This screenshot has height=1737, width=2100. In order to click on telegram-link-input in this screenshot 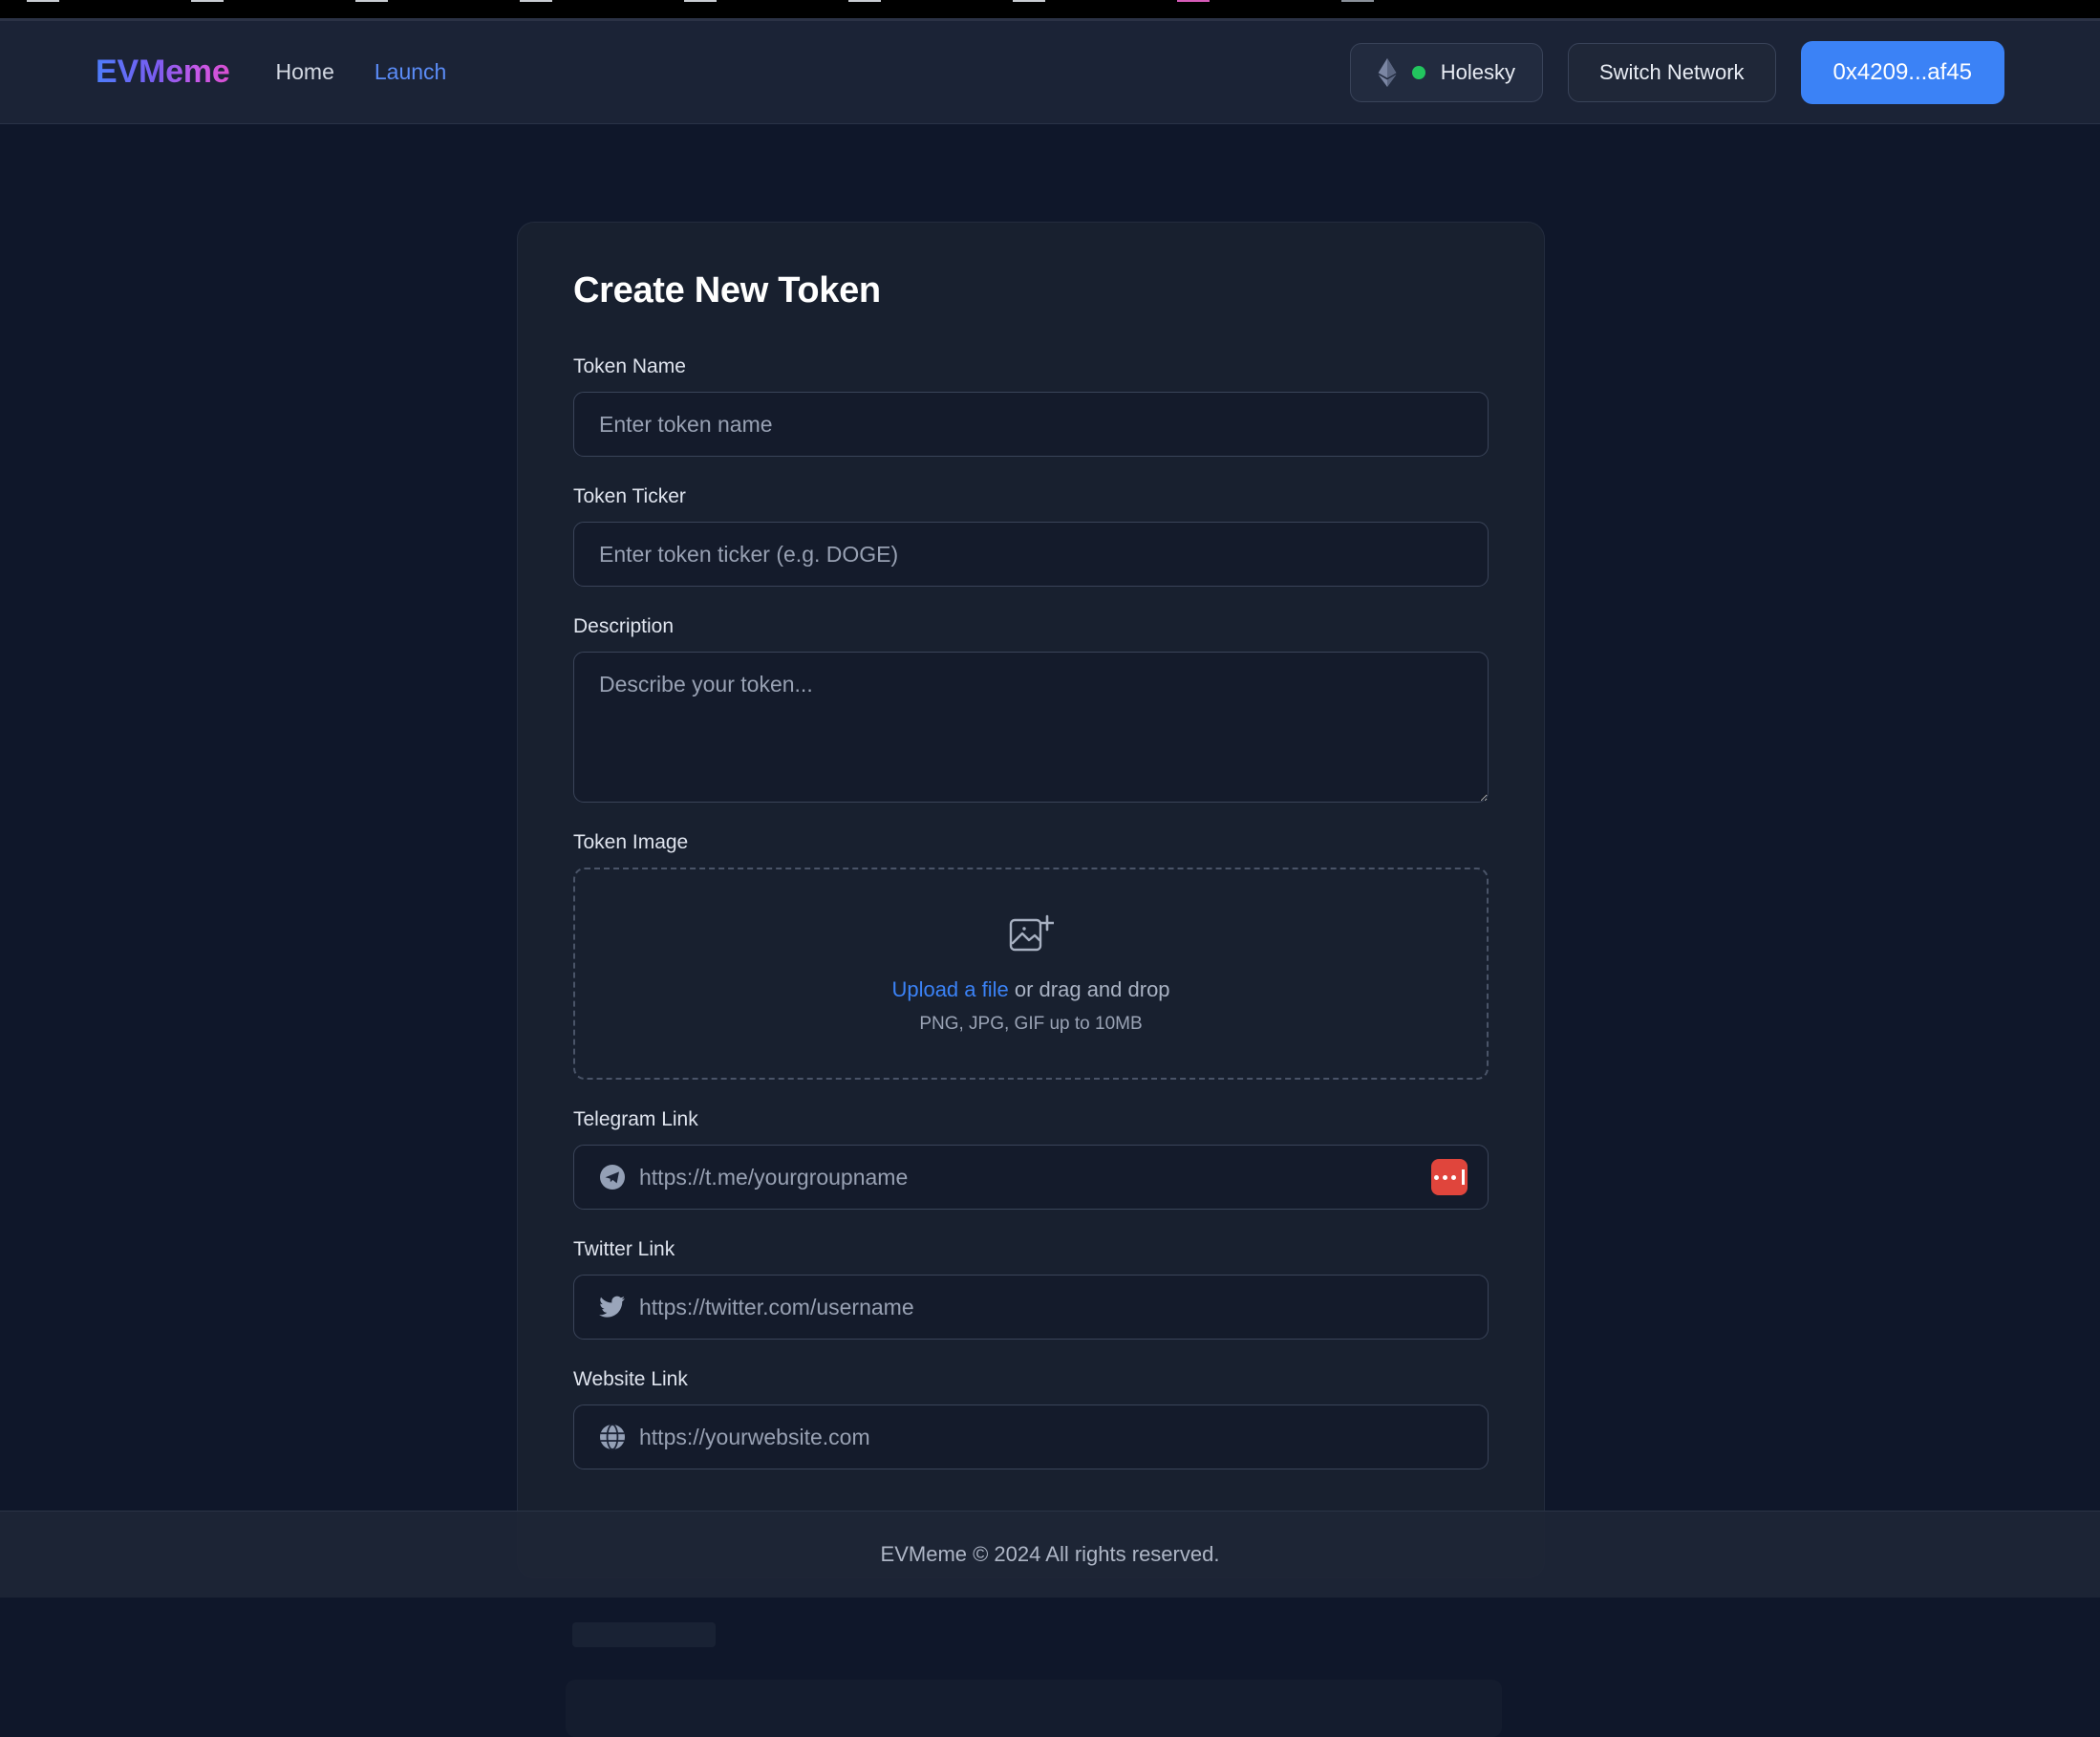, I will do `click(1031, 1177)`.